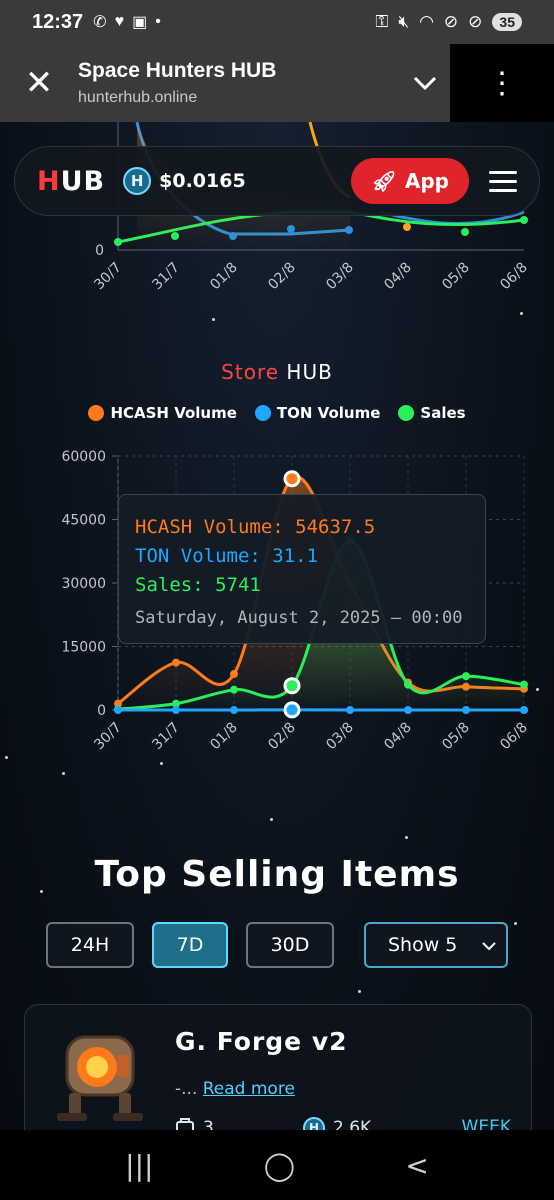  I want to click on y-tick-label: 30000, so click(83, 584).